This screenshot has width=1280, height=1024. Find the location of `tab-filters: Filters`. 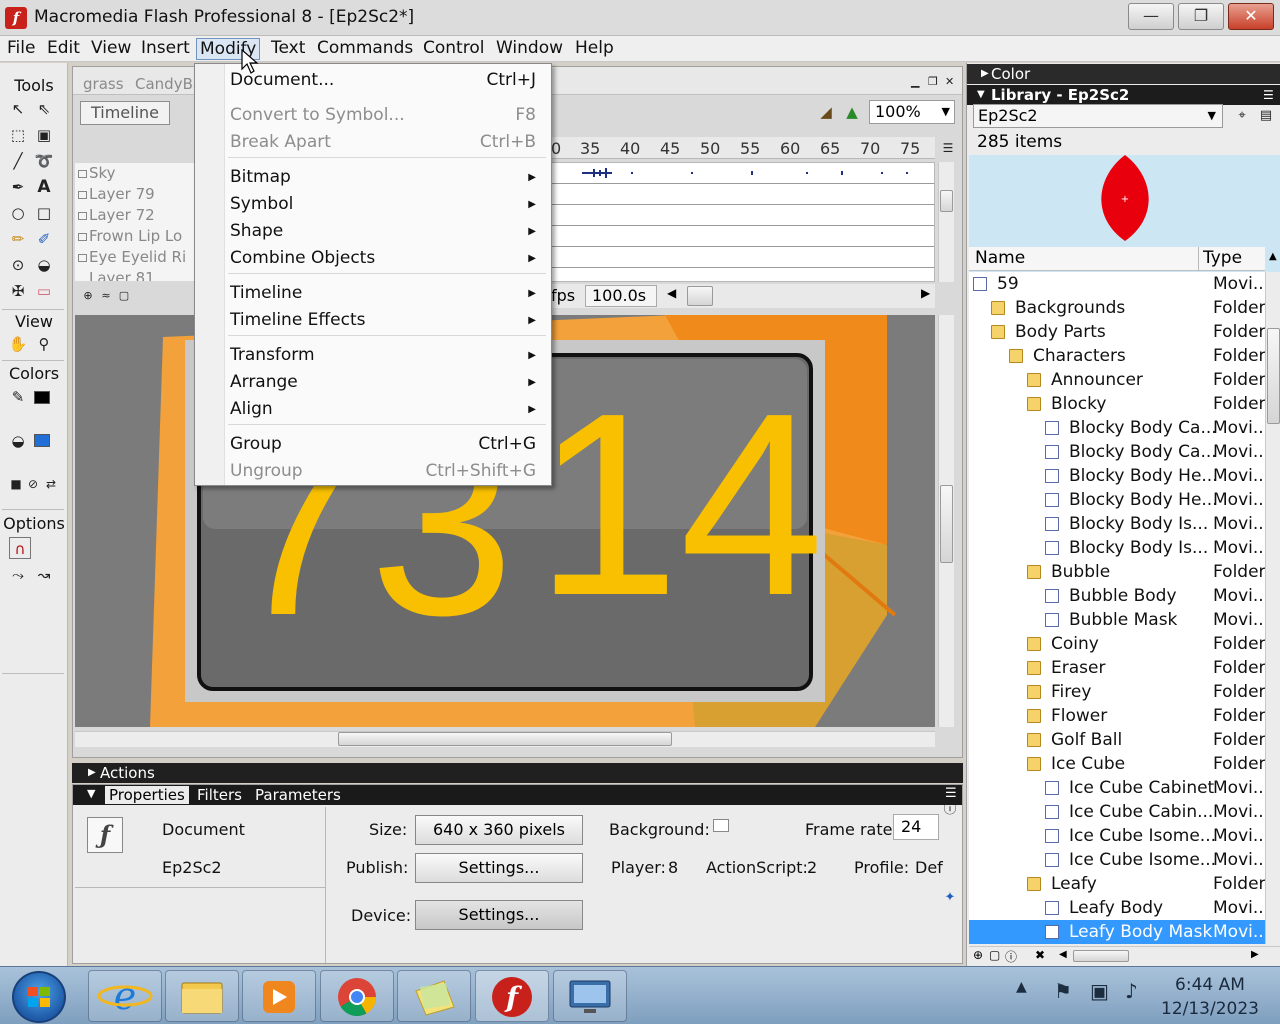

tab-filters: Filters is located at coordinates (219, 795).